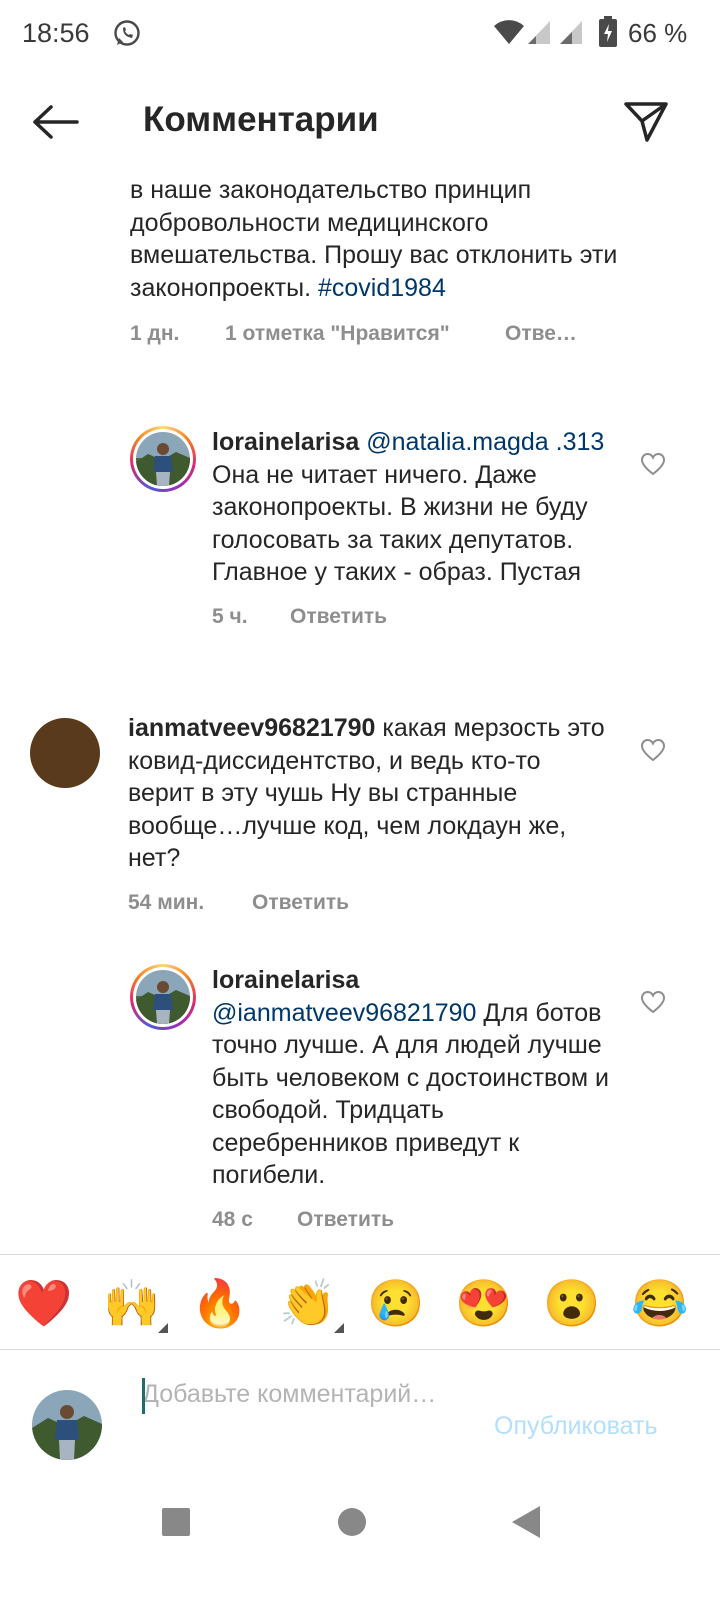 This screenshot has width=720, height=1600. Describe the element at coordinates (608, 31) in the screenshot. I see `battery-icon` at that location.